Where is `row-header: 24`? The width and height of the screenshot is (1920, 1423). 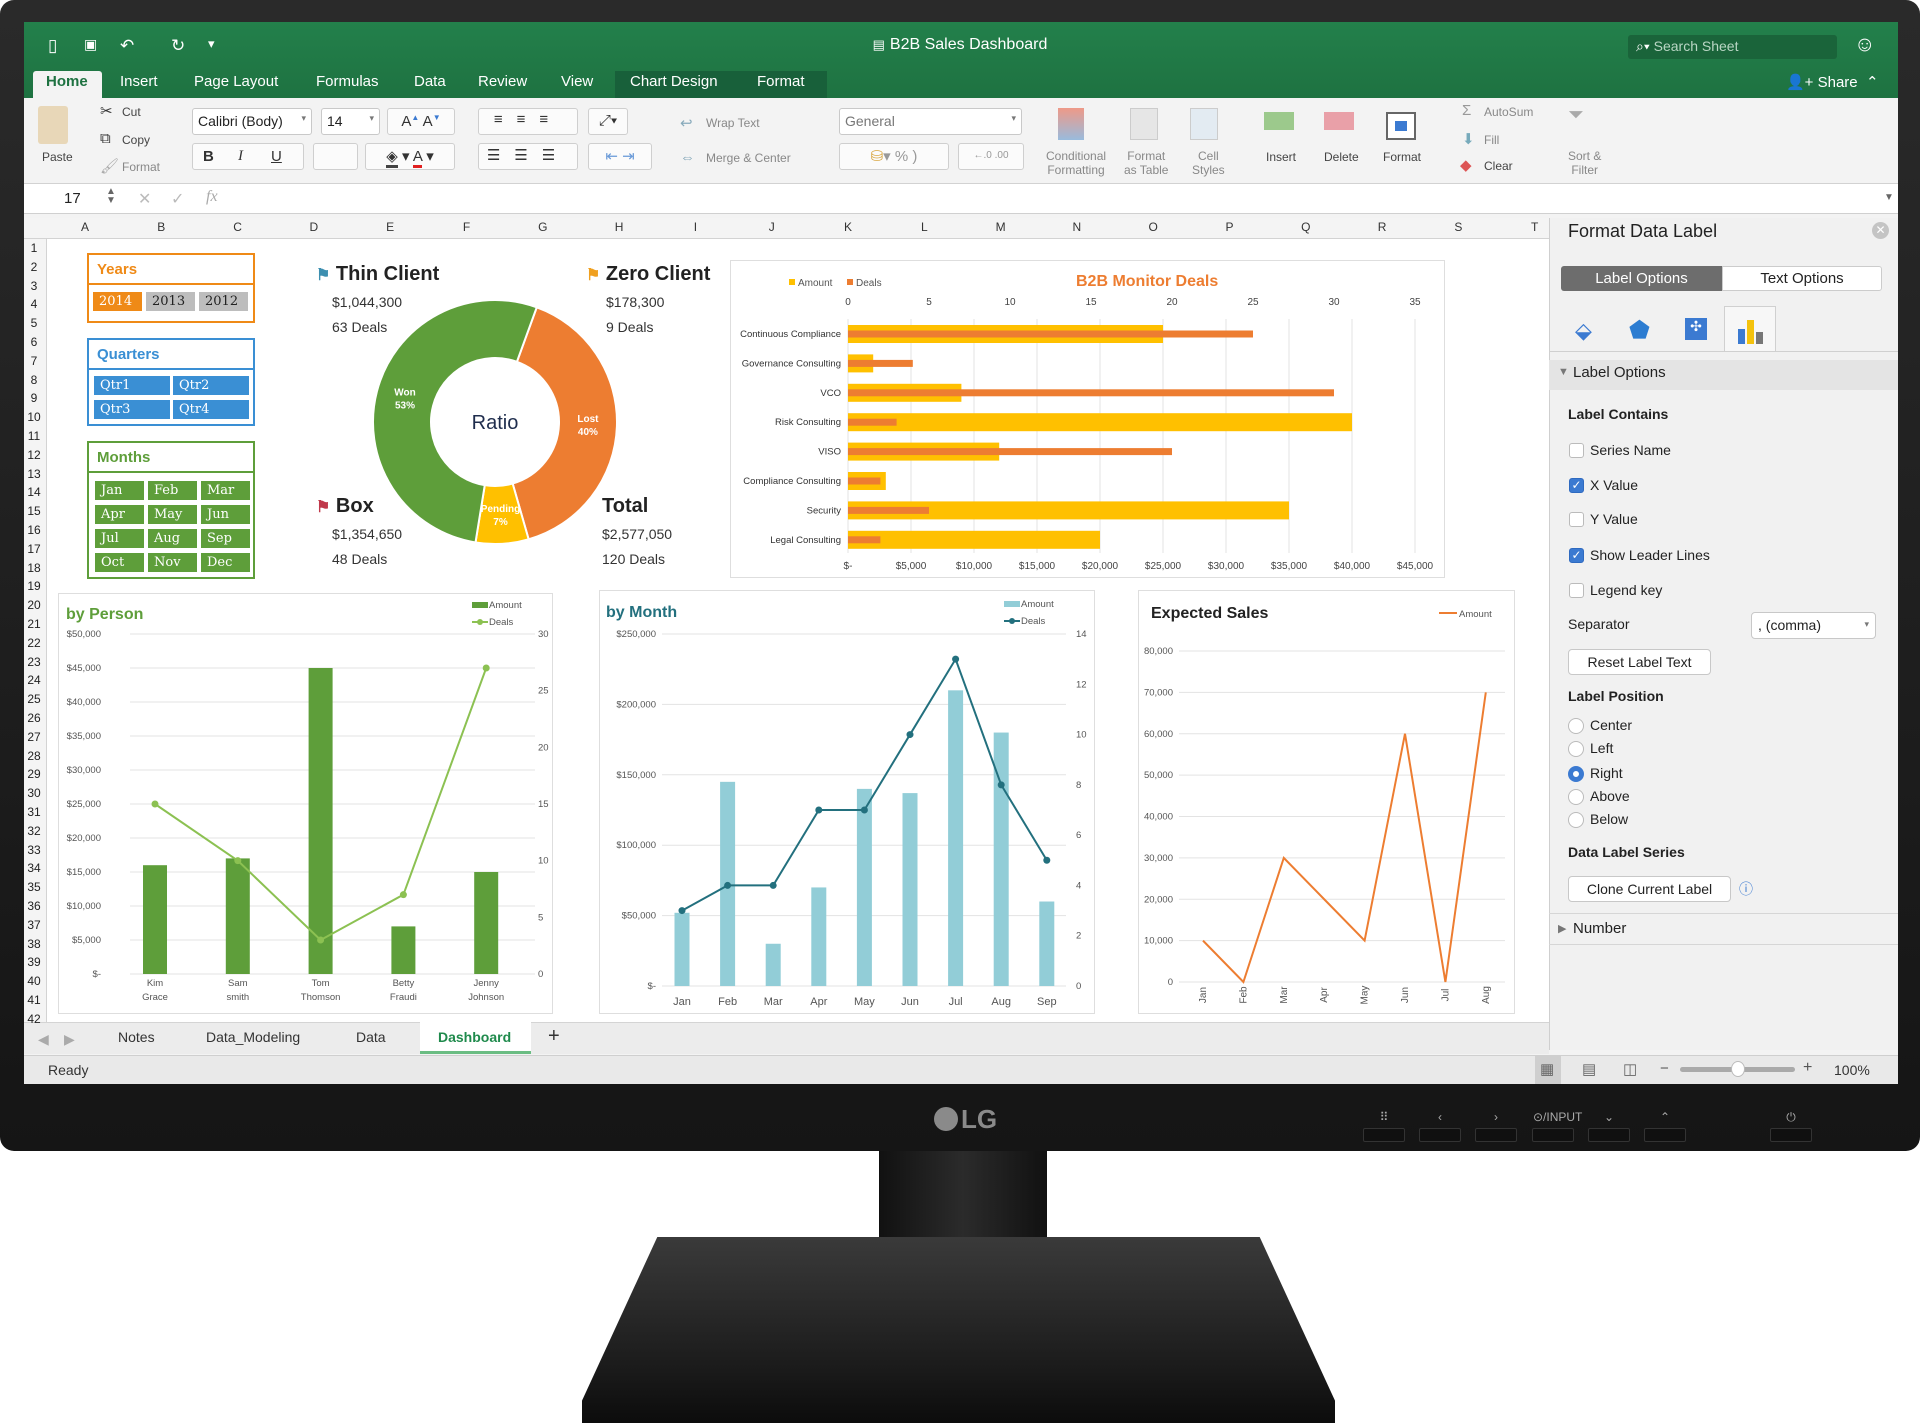 row-header: 24 is located at coordinates (34, 680).